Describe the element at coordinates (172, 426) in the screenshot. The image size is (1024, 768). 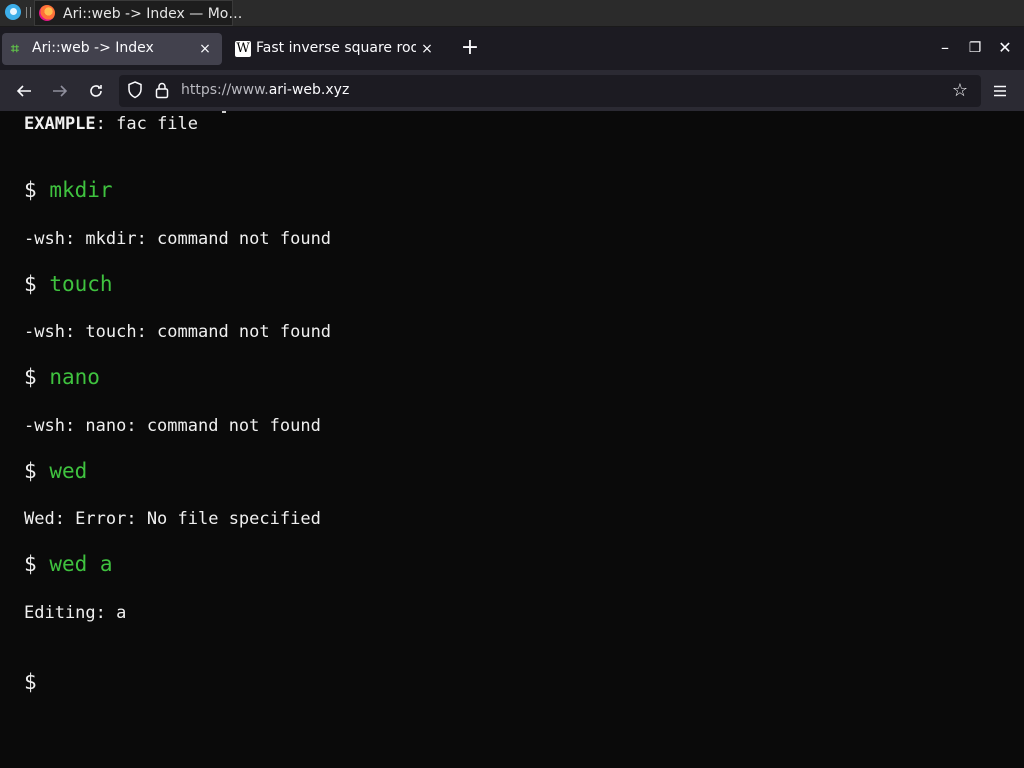
I see `command-output: -wsh: nano: command not found` at that location.